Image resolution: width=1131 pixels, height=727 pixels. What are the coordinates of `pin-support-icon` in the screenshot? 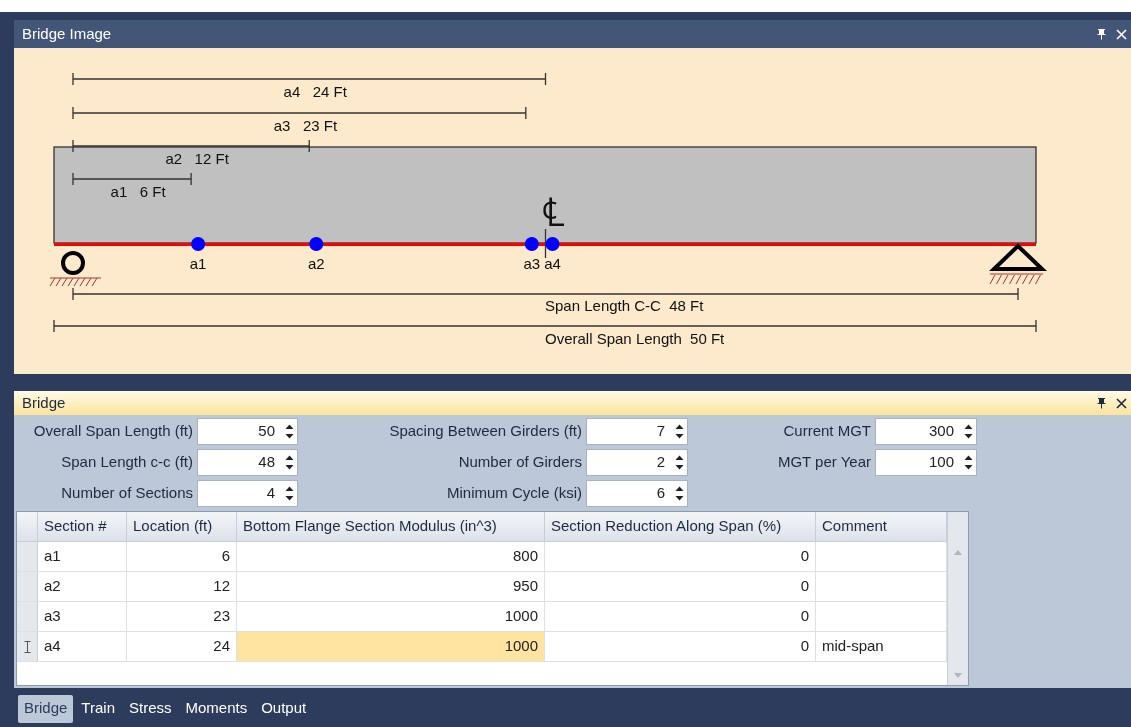 It's located at (1018, 264).